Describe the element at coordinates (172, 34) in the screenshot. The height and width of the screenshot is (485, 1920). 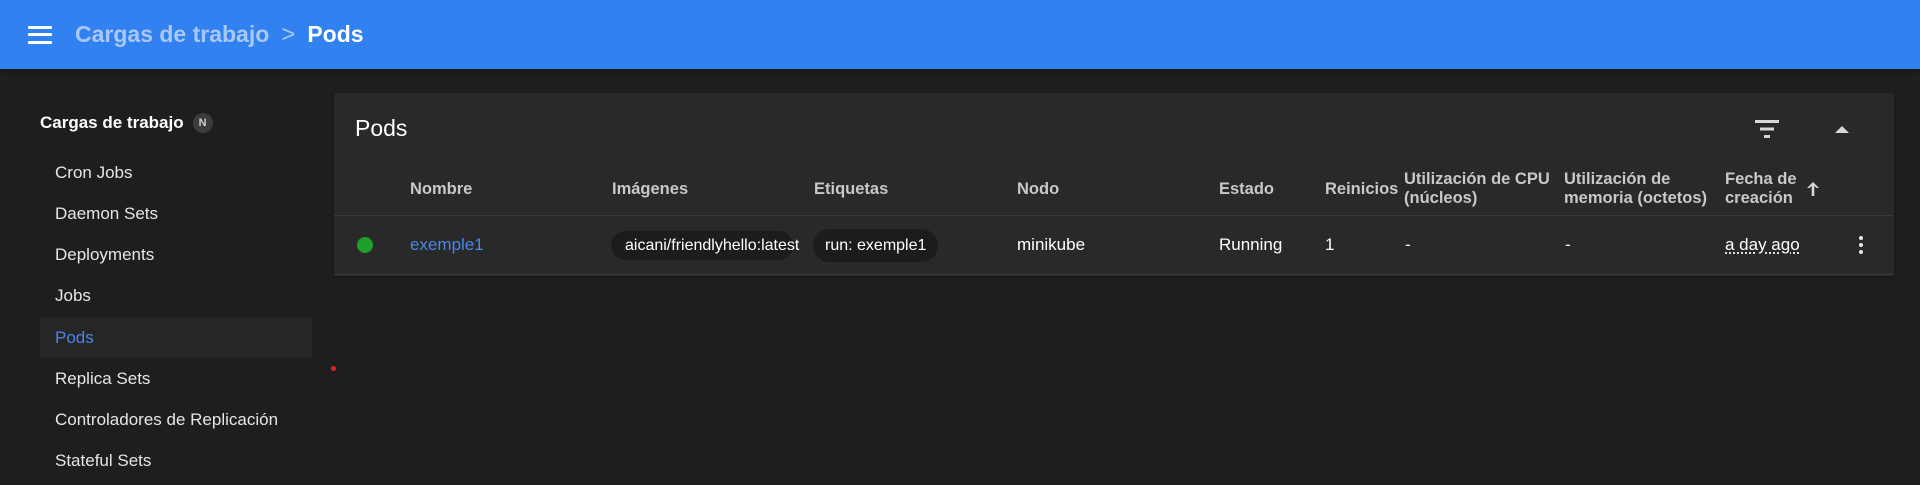
I see `breadcrumb-parent-link: Cargas de trabajo` at that location.